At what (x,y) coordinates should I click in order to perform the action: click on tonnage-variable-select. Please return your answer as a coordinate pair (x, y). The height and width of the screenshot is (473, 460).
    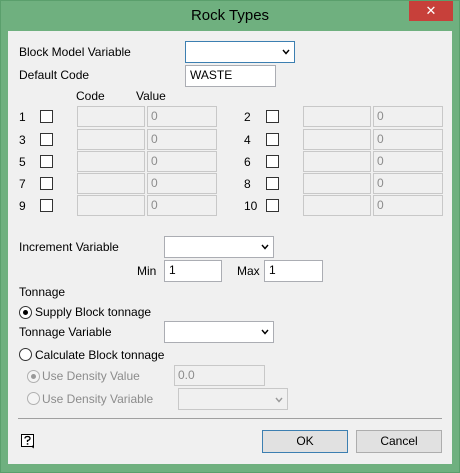
    Looking at the image, I should click on (219, 332).